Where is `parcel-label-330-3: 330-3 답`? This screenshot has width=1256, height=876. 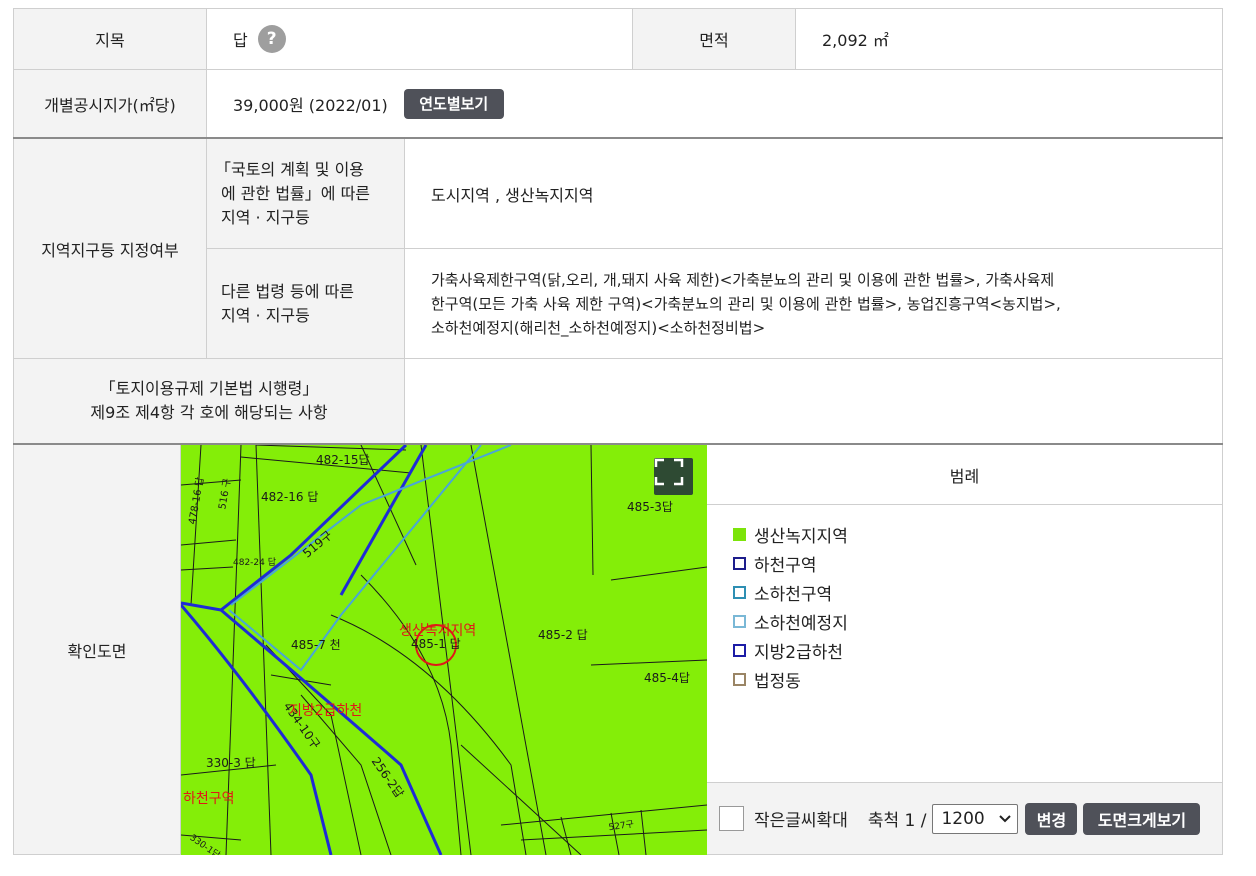 parcel-label-330-3: 330-3 답 is located at coordinates (231, 763).